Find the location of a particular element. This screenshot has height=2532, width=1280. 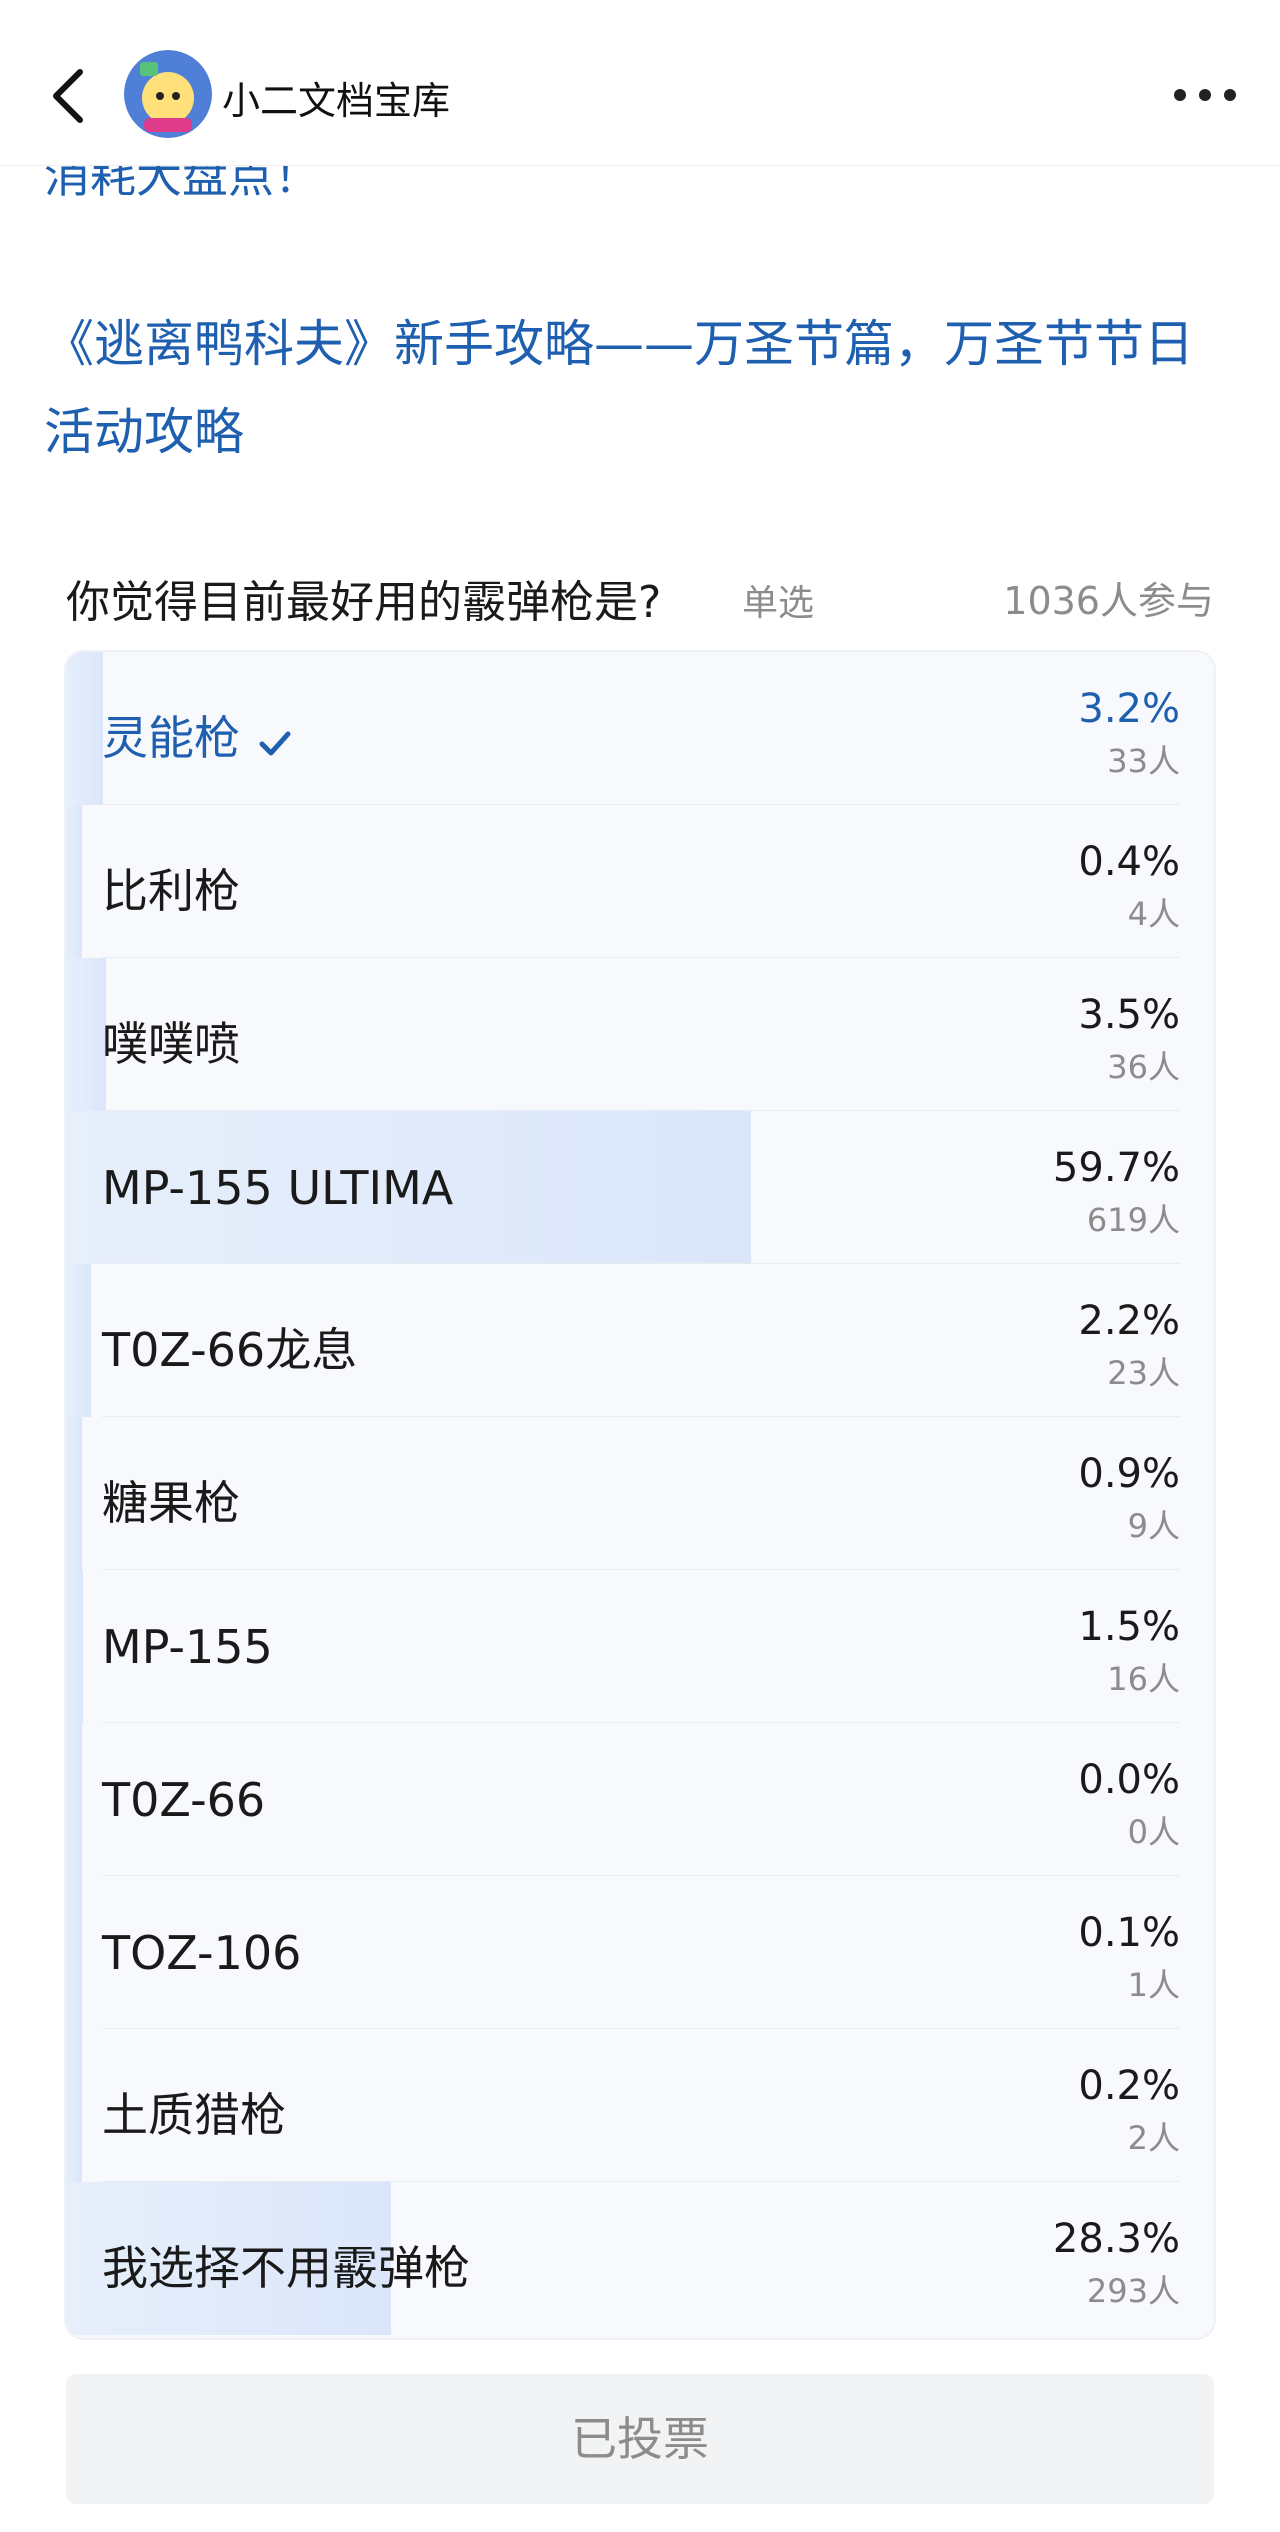

back-button is located at coordinates (68, 96).